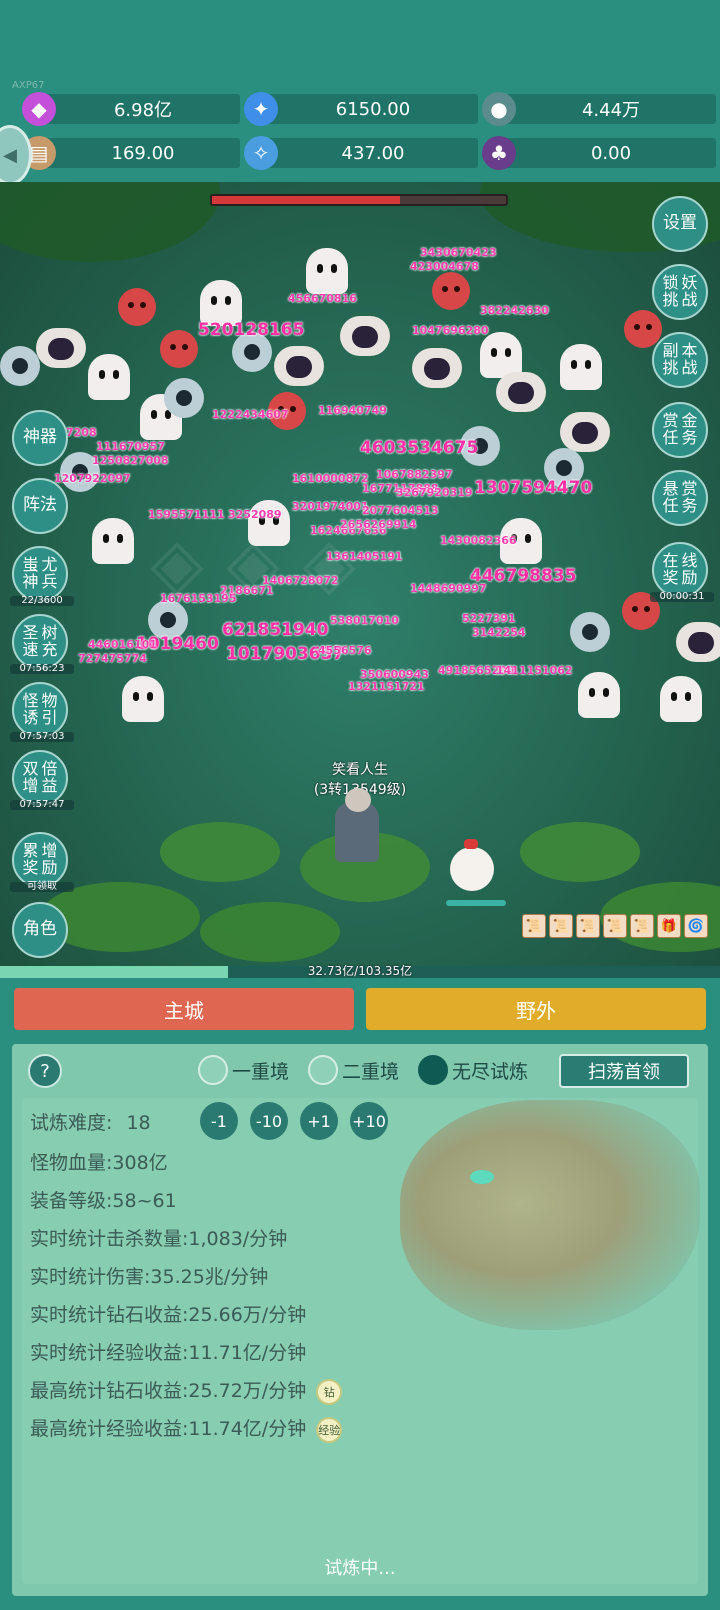 The image size is (720, 1610). I want to click on mode-option-1: 一重境, so click(243, 1070).